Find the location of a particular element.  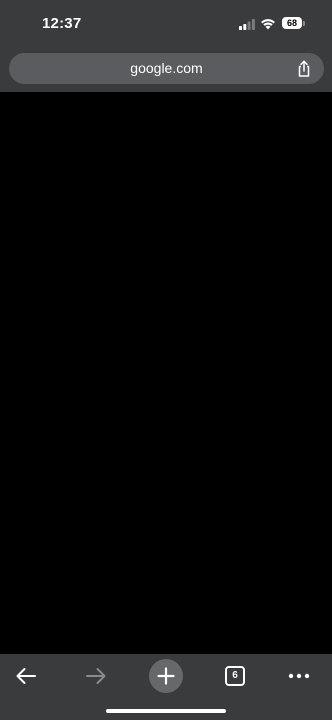

bottom-toolbar: 6 is located at coordinates (166, 687).